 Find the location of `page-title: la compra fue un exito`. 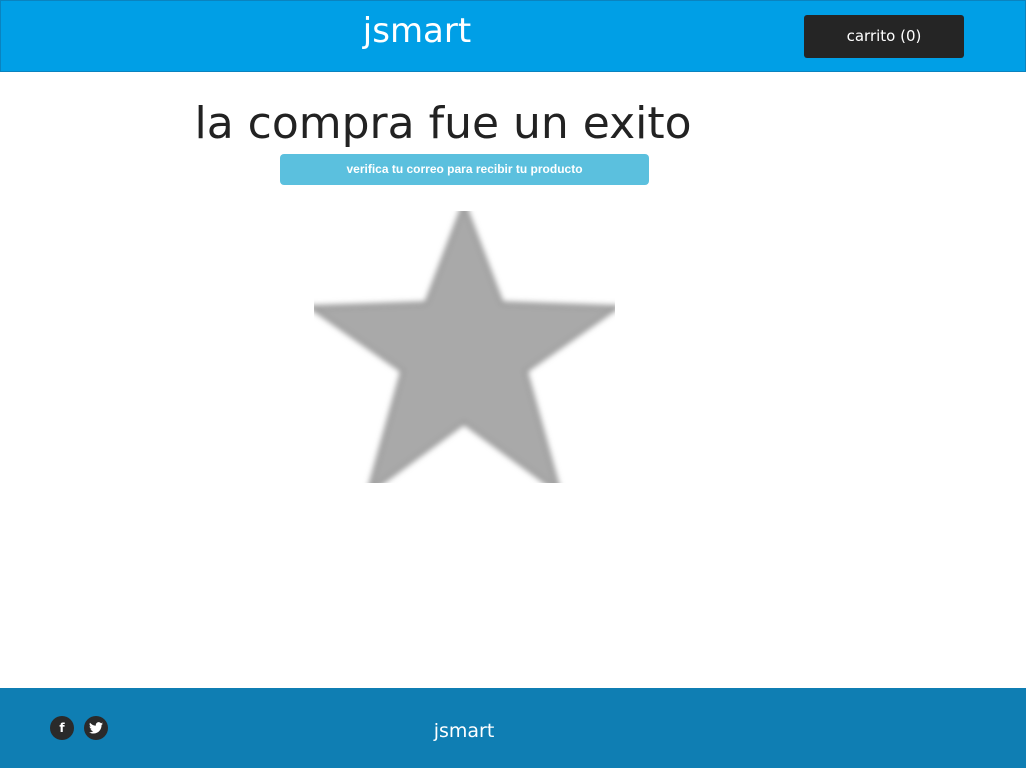

page-title: la compra fue un exito is located at coordinates (443, 123).